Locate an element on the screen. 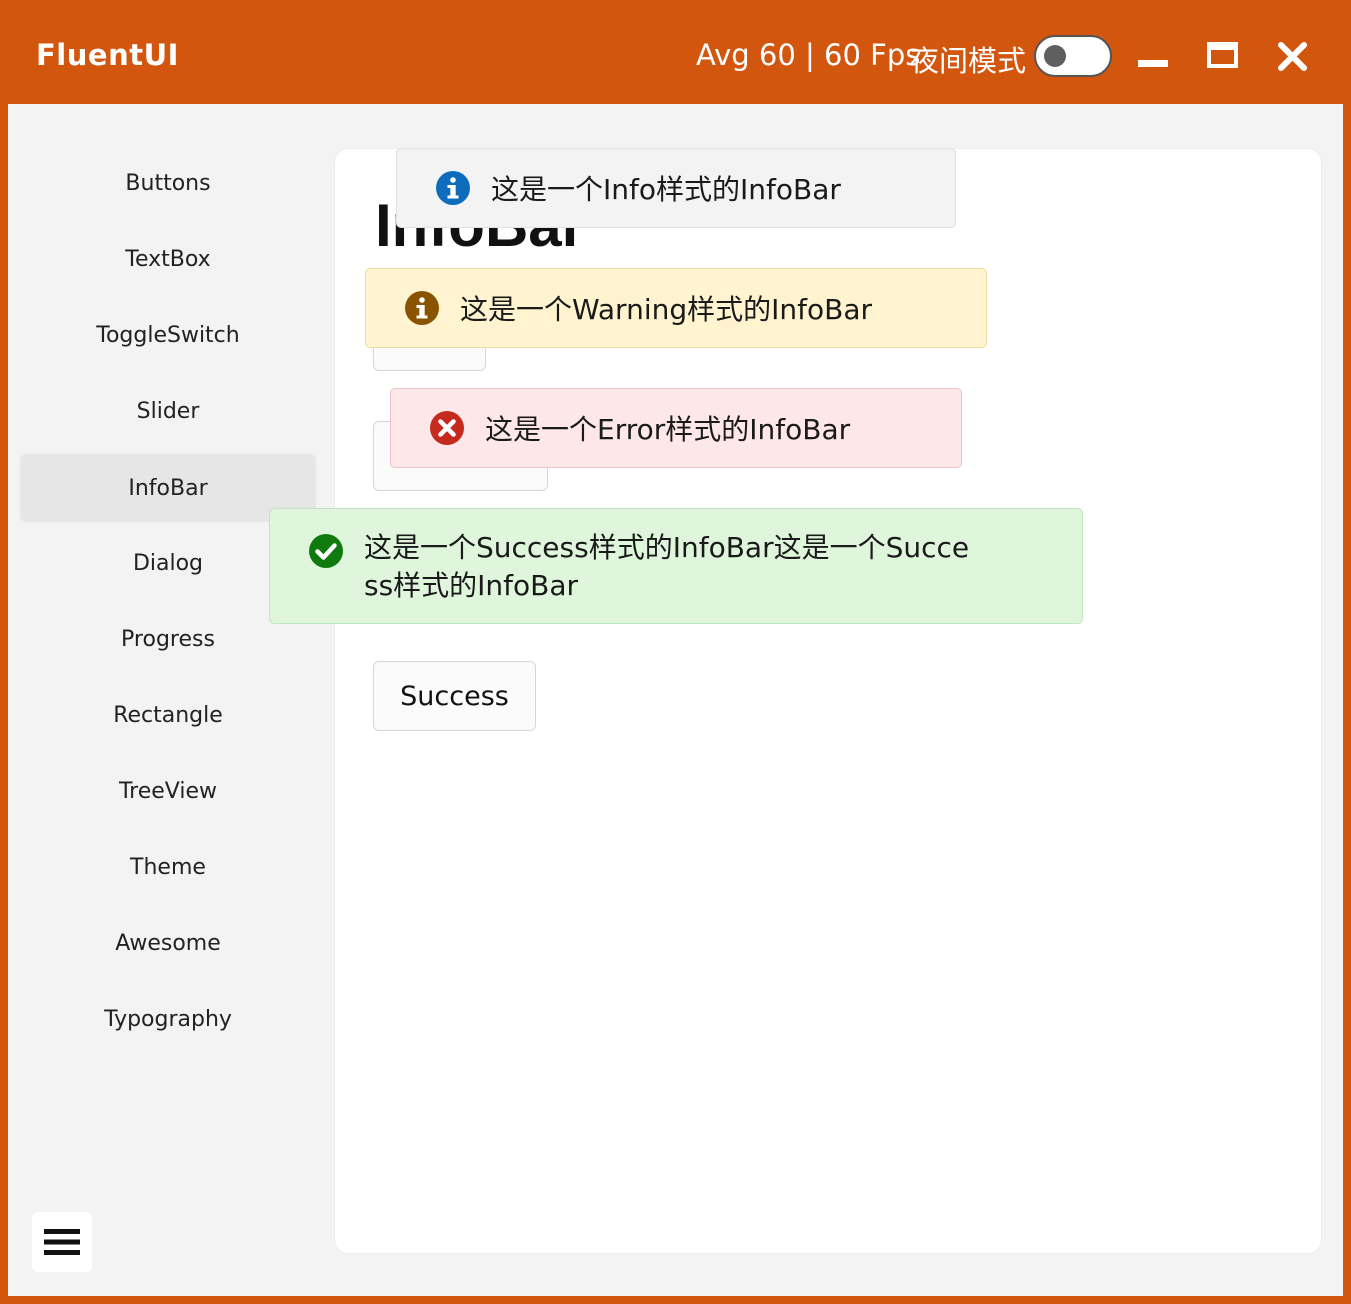  app-title: FluentUI is located at coordinates (107, 55).